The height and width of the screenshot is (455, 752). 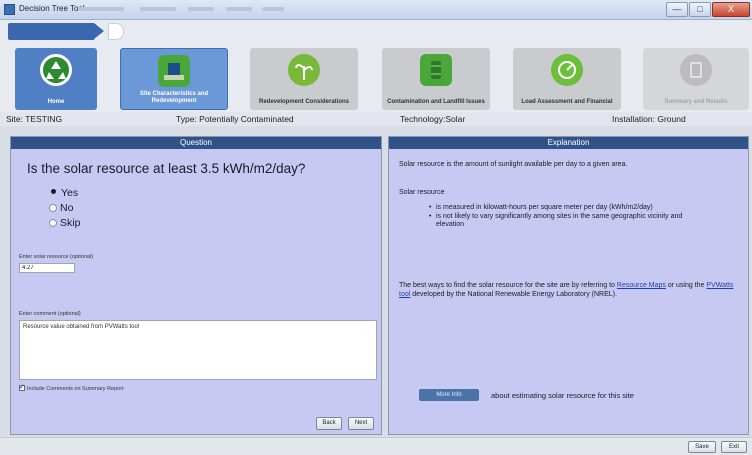 I want to click on option-yes: Yes, so click(x=63, y=193).